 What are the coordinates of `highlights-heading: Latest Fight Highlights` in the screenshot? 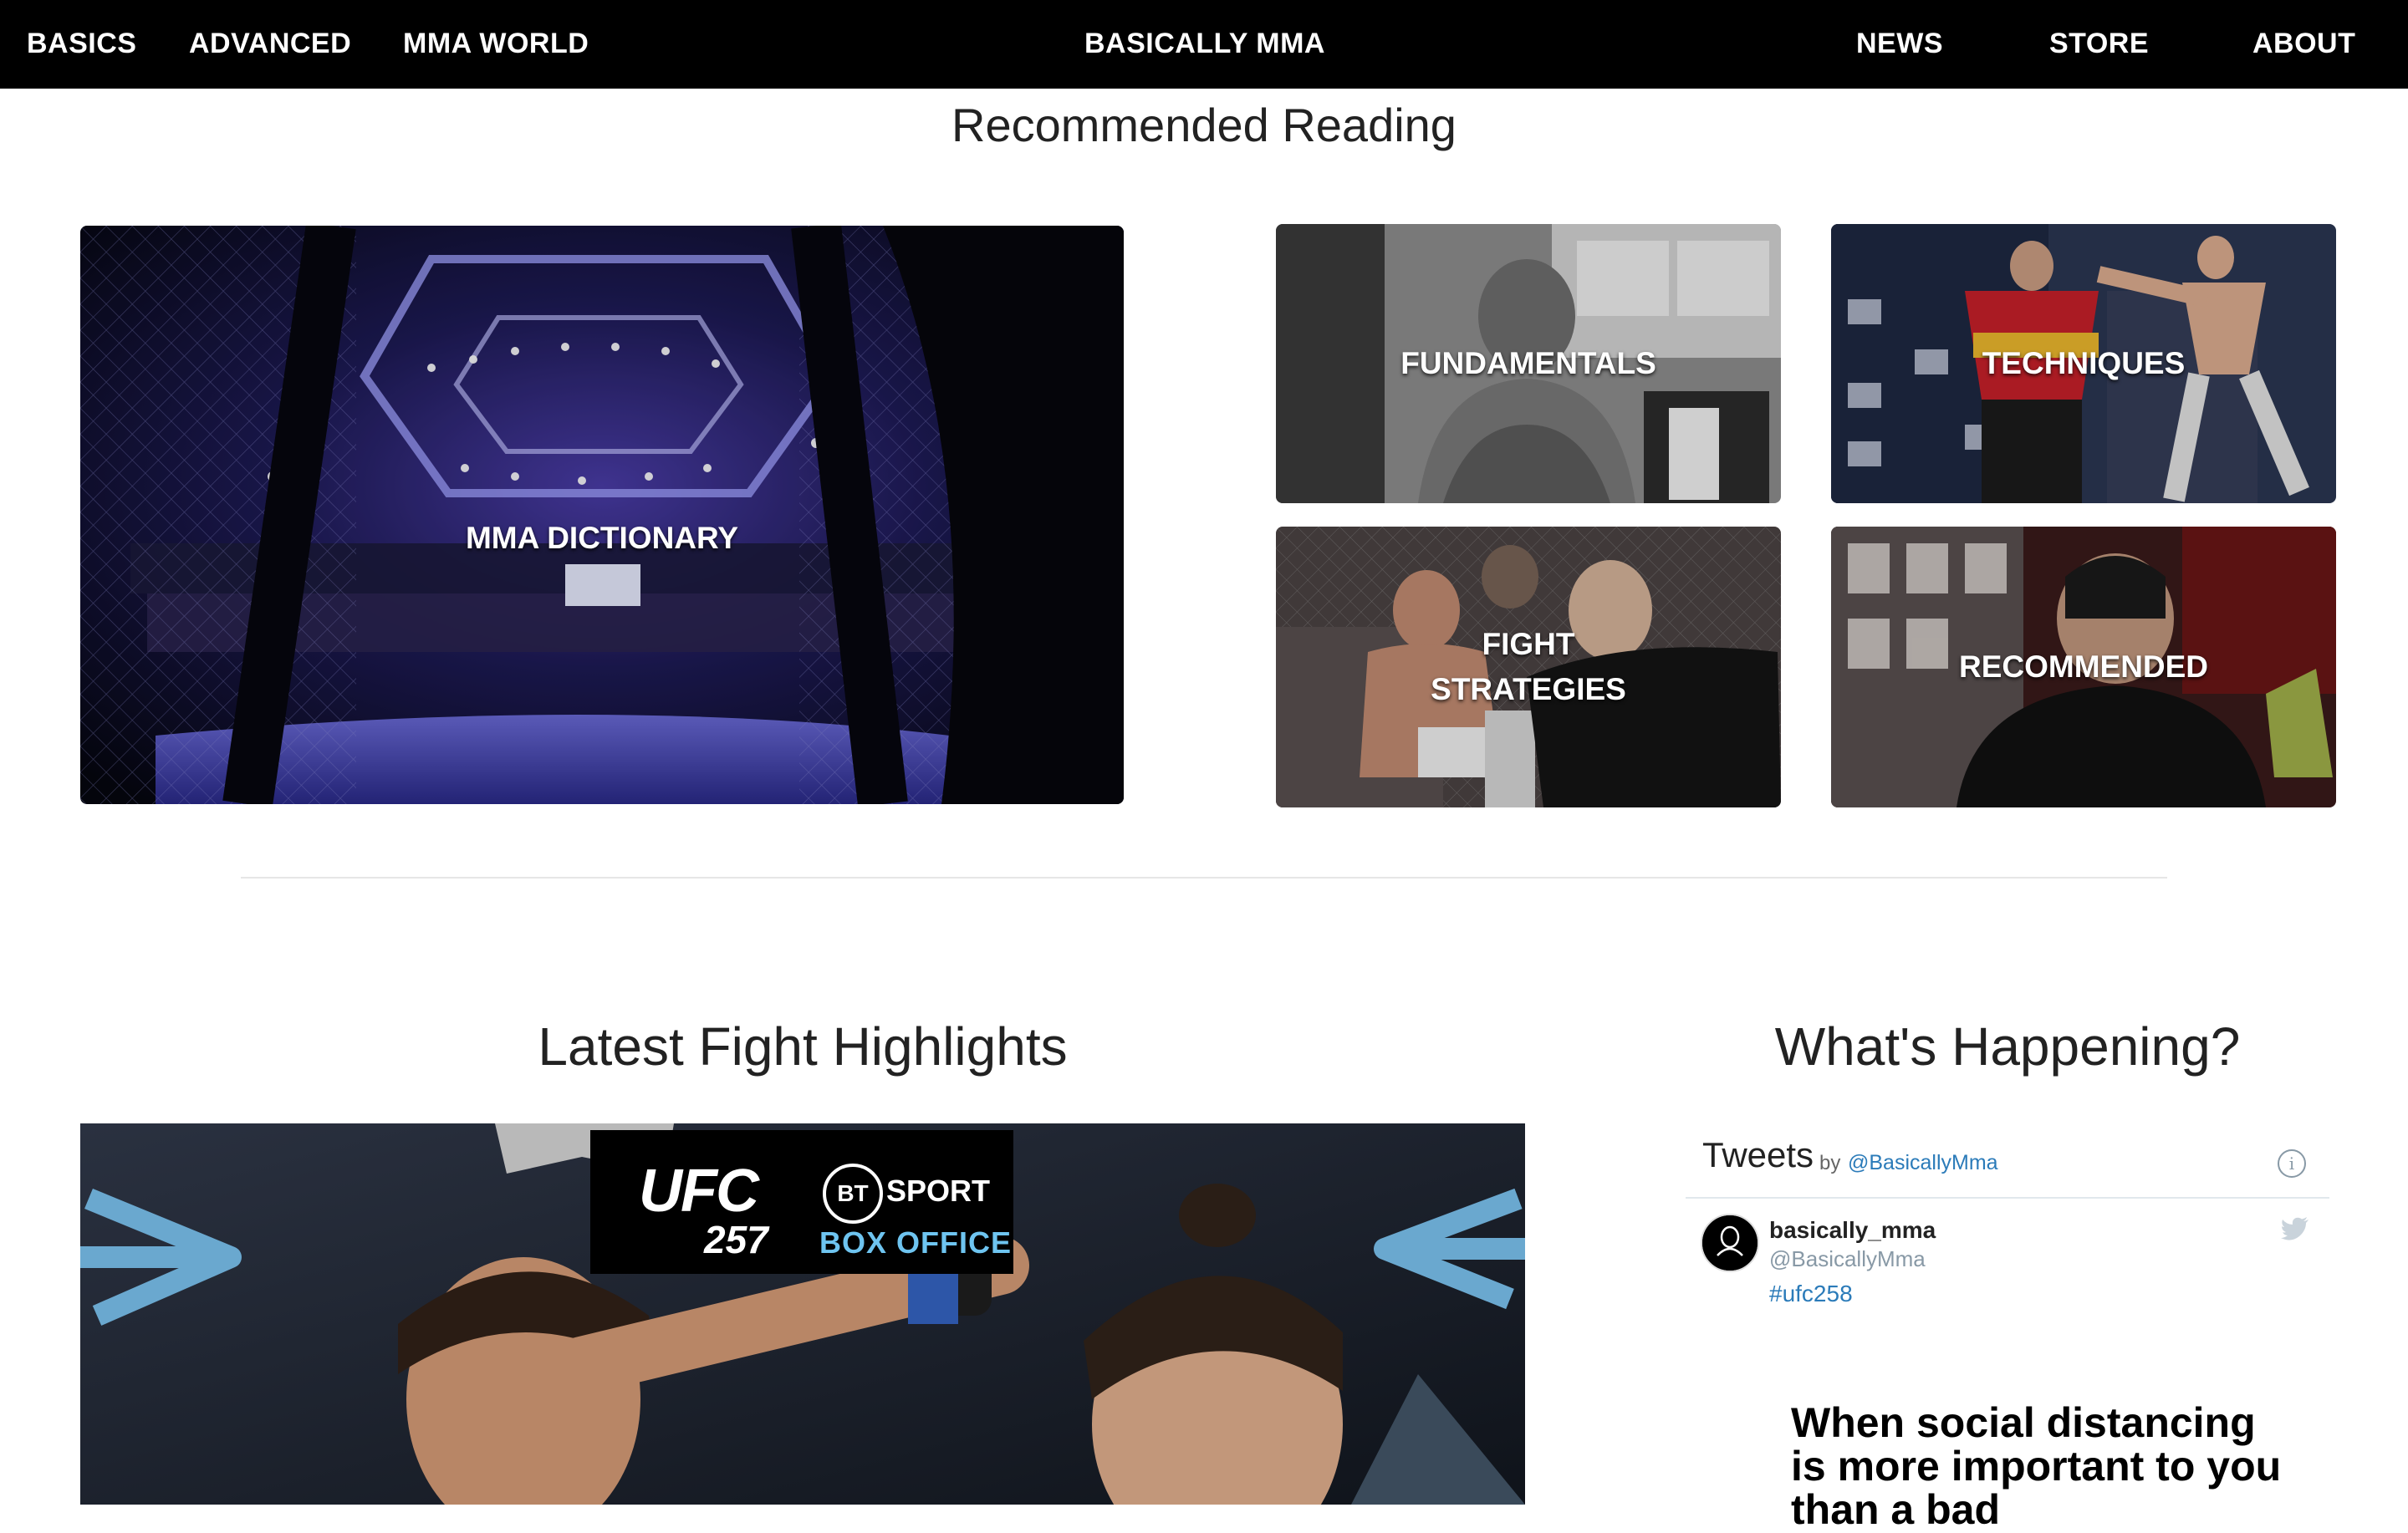 It's located at (803, 1046).